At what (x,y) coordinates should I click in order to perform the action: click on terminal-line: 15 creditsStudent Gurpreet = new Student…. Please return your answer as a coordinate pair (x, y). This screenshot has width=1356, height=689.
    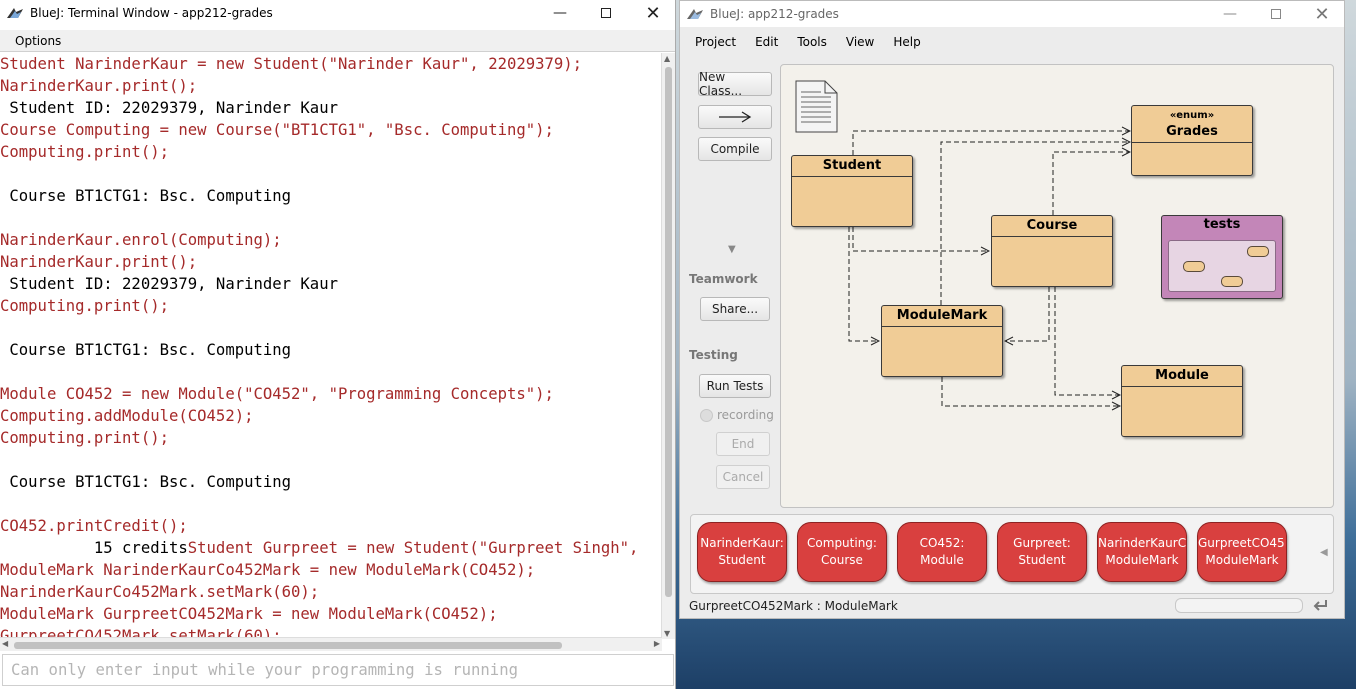
    Looking at the image, I should click on (331, 548).